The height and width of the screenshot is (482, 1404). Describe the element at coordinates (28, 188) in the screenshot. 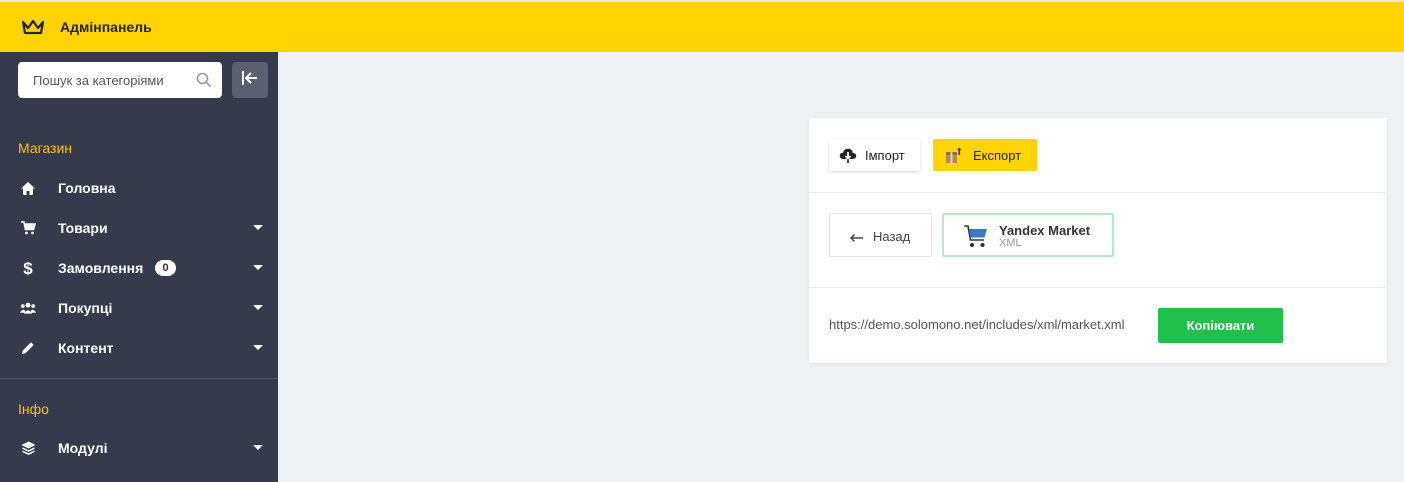

I see `home-icon` at that location.